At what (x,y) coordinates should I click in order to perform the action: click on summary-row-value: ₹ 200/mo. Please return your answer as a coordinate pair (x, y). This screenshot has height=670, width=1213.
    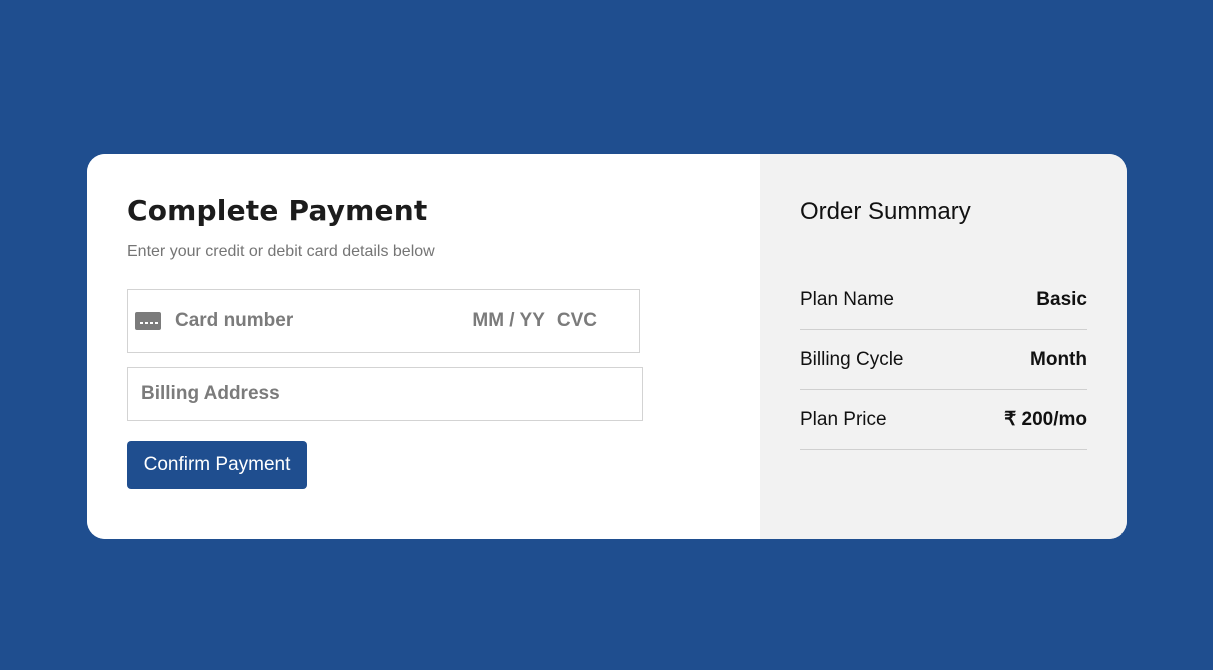
    Looking at the image, I should click on (1045, 419).